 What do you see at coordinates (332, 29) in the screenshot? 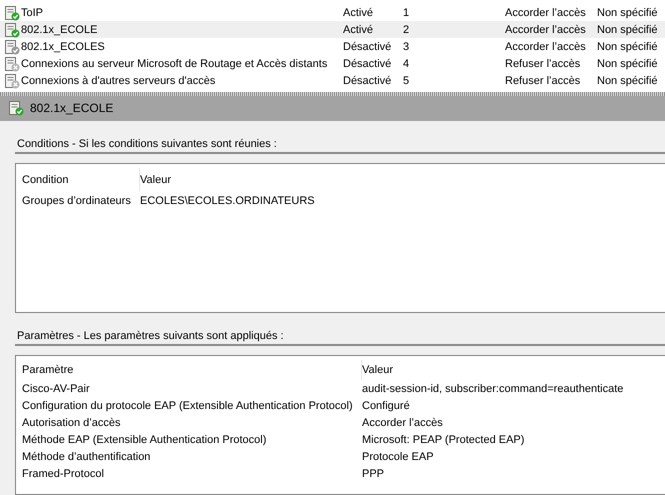
I see `policy-row: 802.1x_ECOLE Activé 2 Accorder l’accès Non spécifié` at bounding box center [332, 29].